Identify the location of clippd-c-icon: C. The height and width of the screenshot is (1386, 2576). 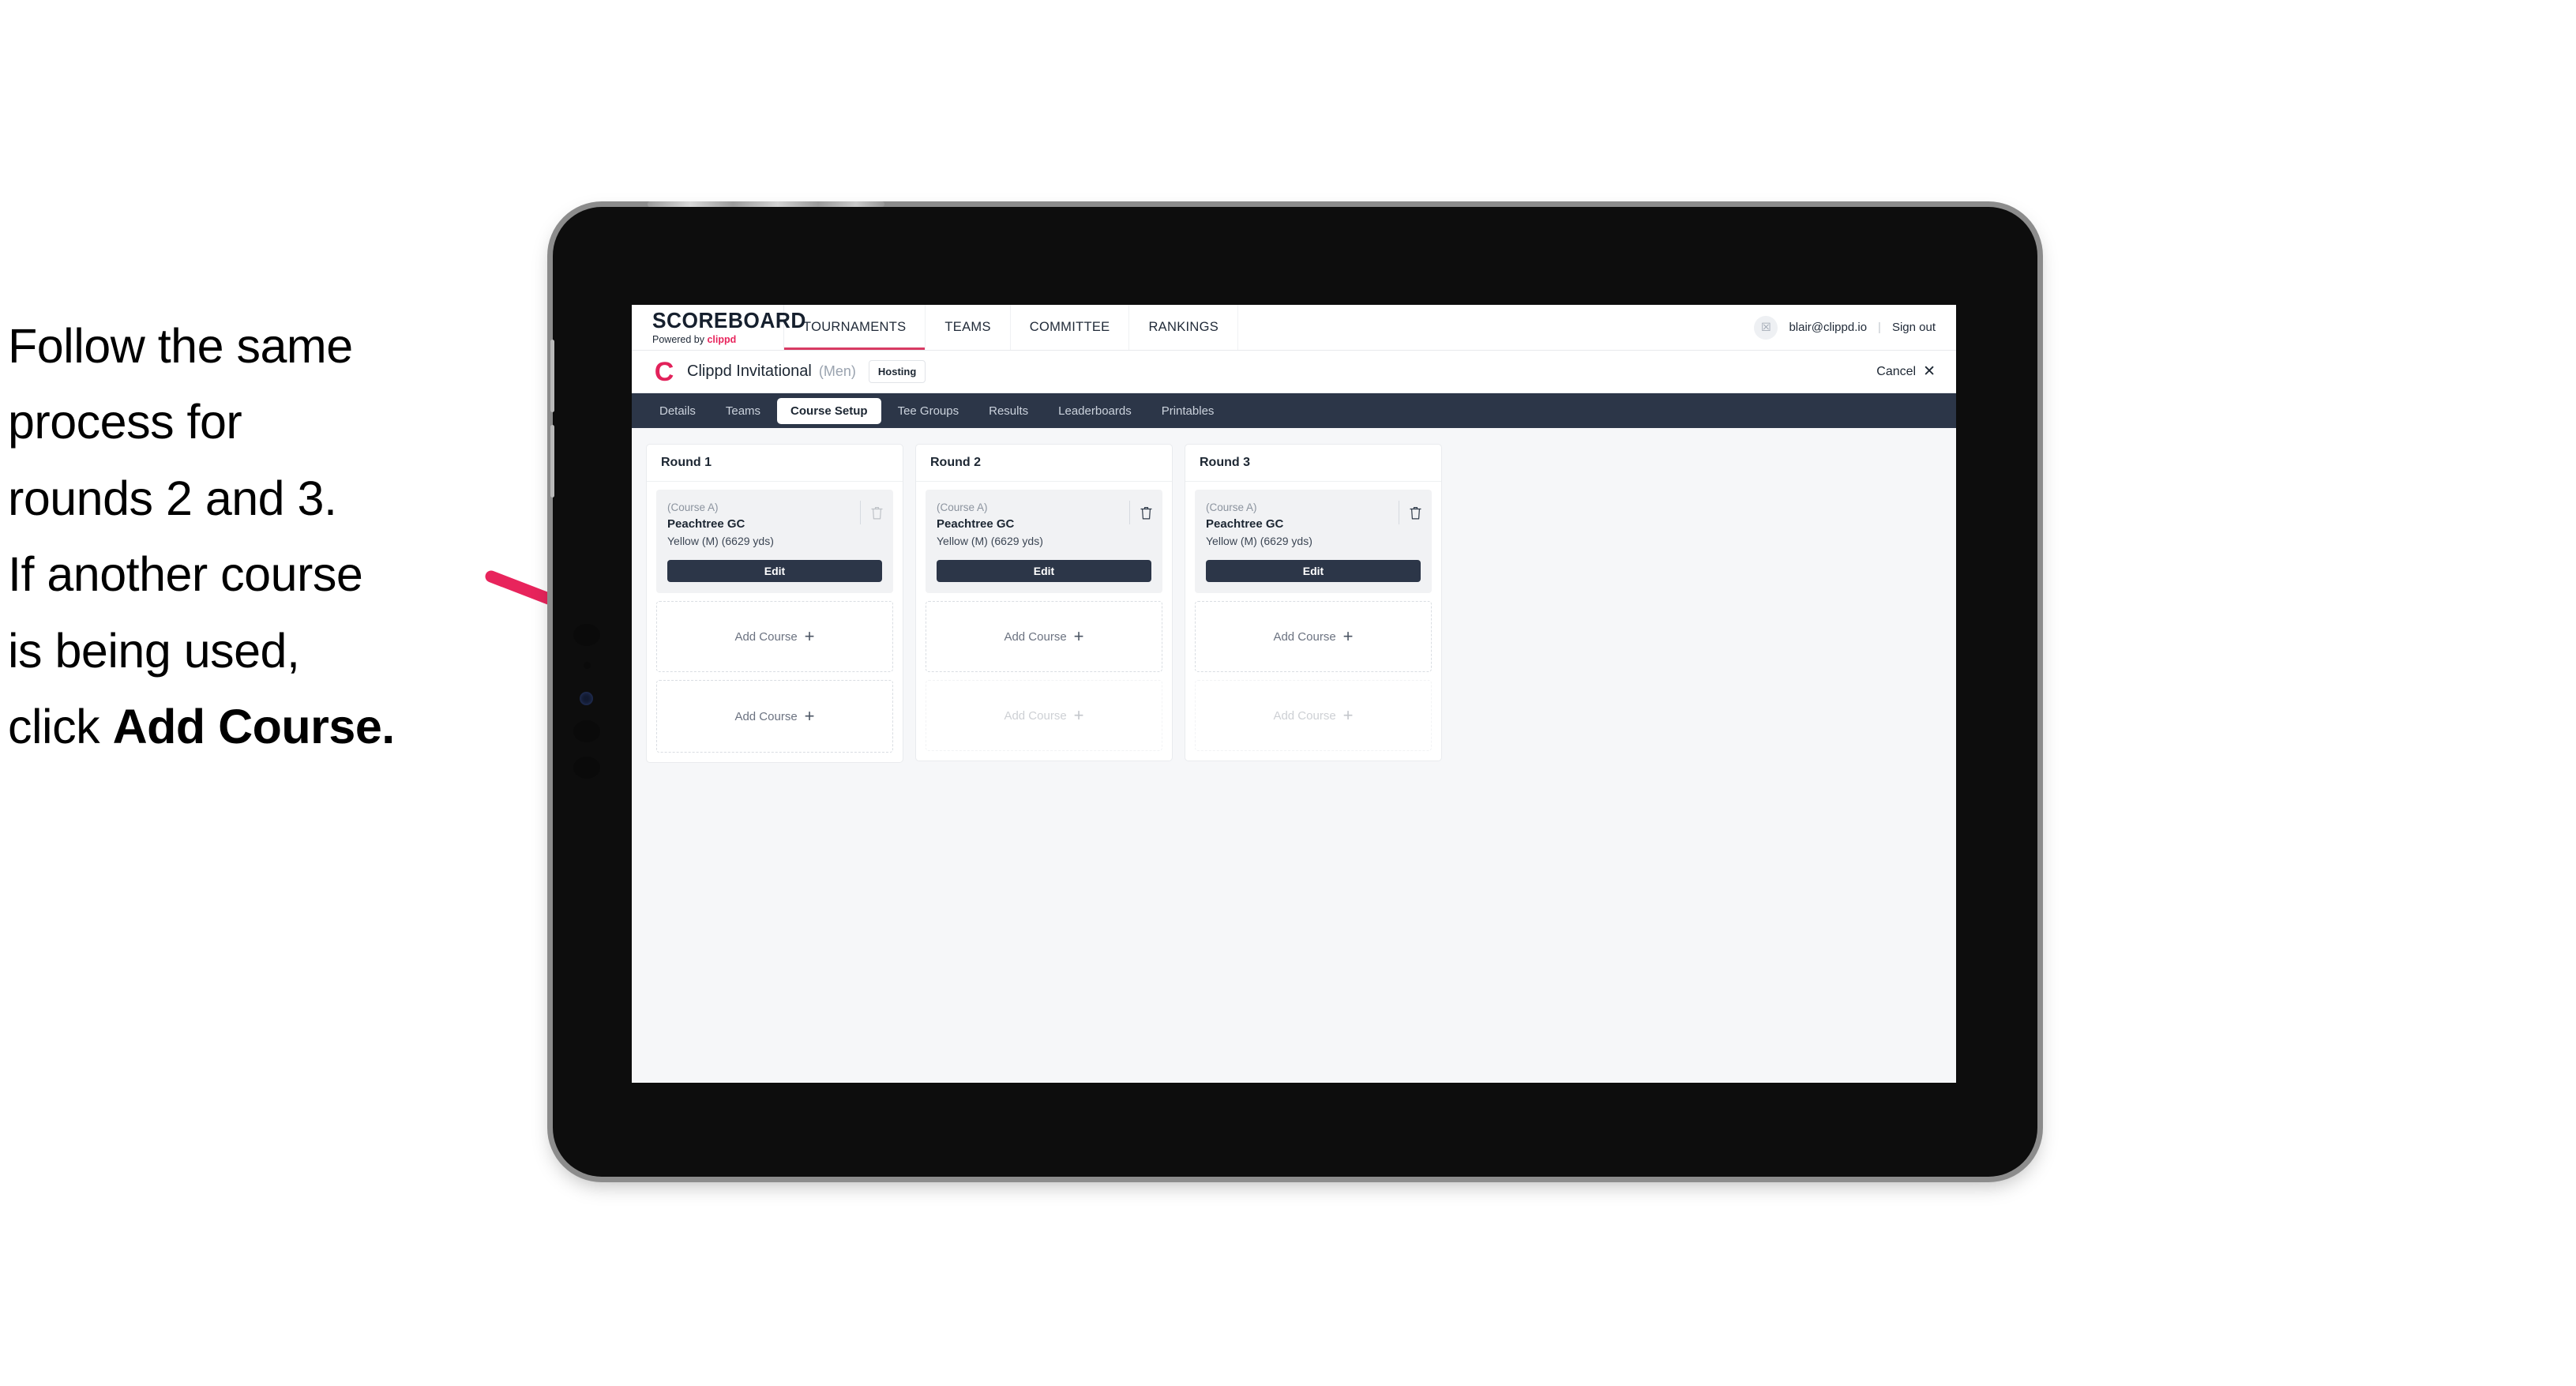
(664, 371).